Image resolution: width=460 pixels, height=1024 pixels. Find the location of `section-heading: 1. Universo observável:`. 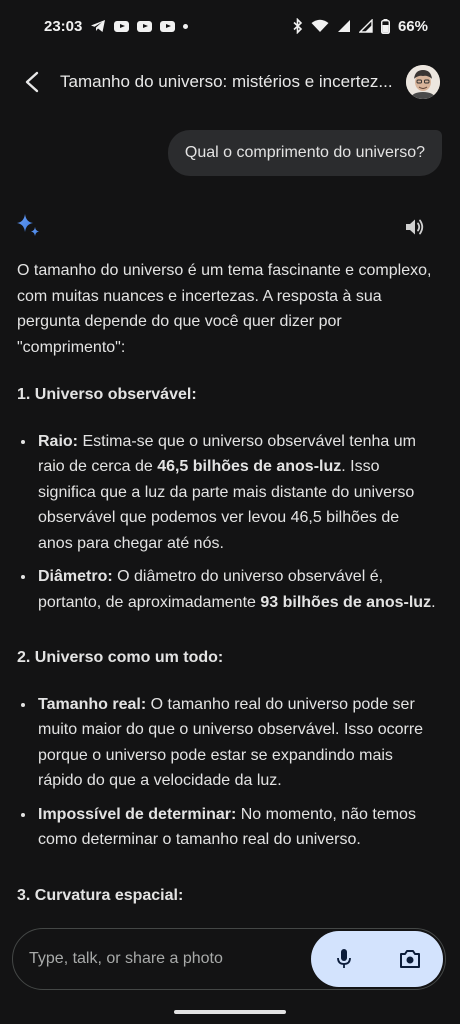

section-heading: 1. Universo observável: is located at coordinates (107, 394).